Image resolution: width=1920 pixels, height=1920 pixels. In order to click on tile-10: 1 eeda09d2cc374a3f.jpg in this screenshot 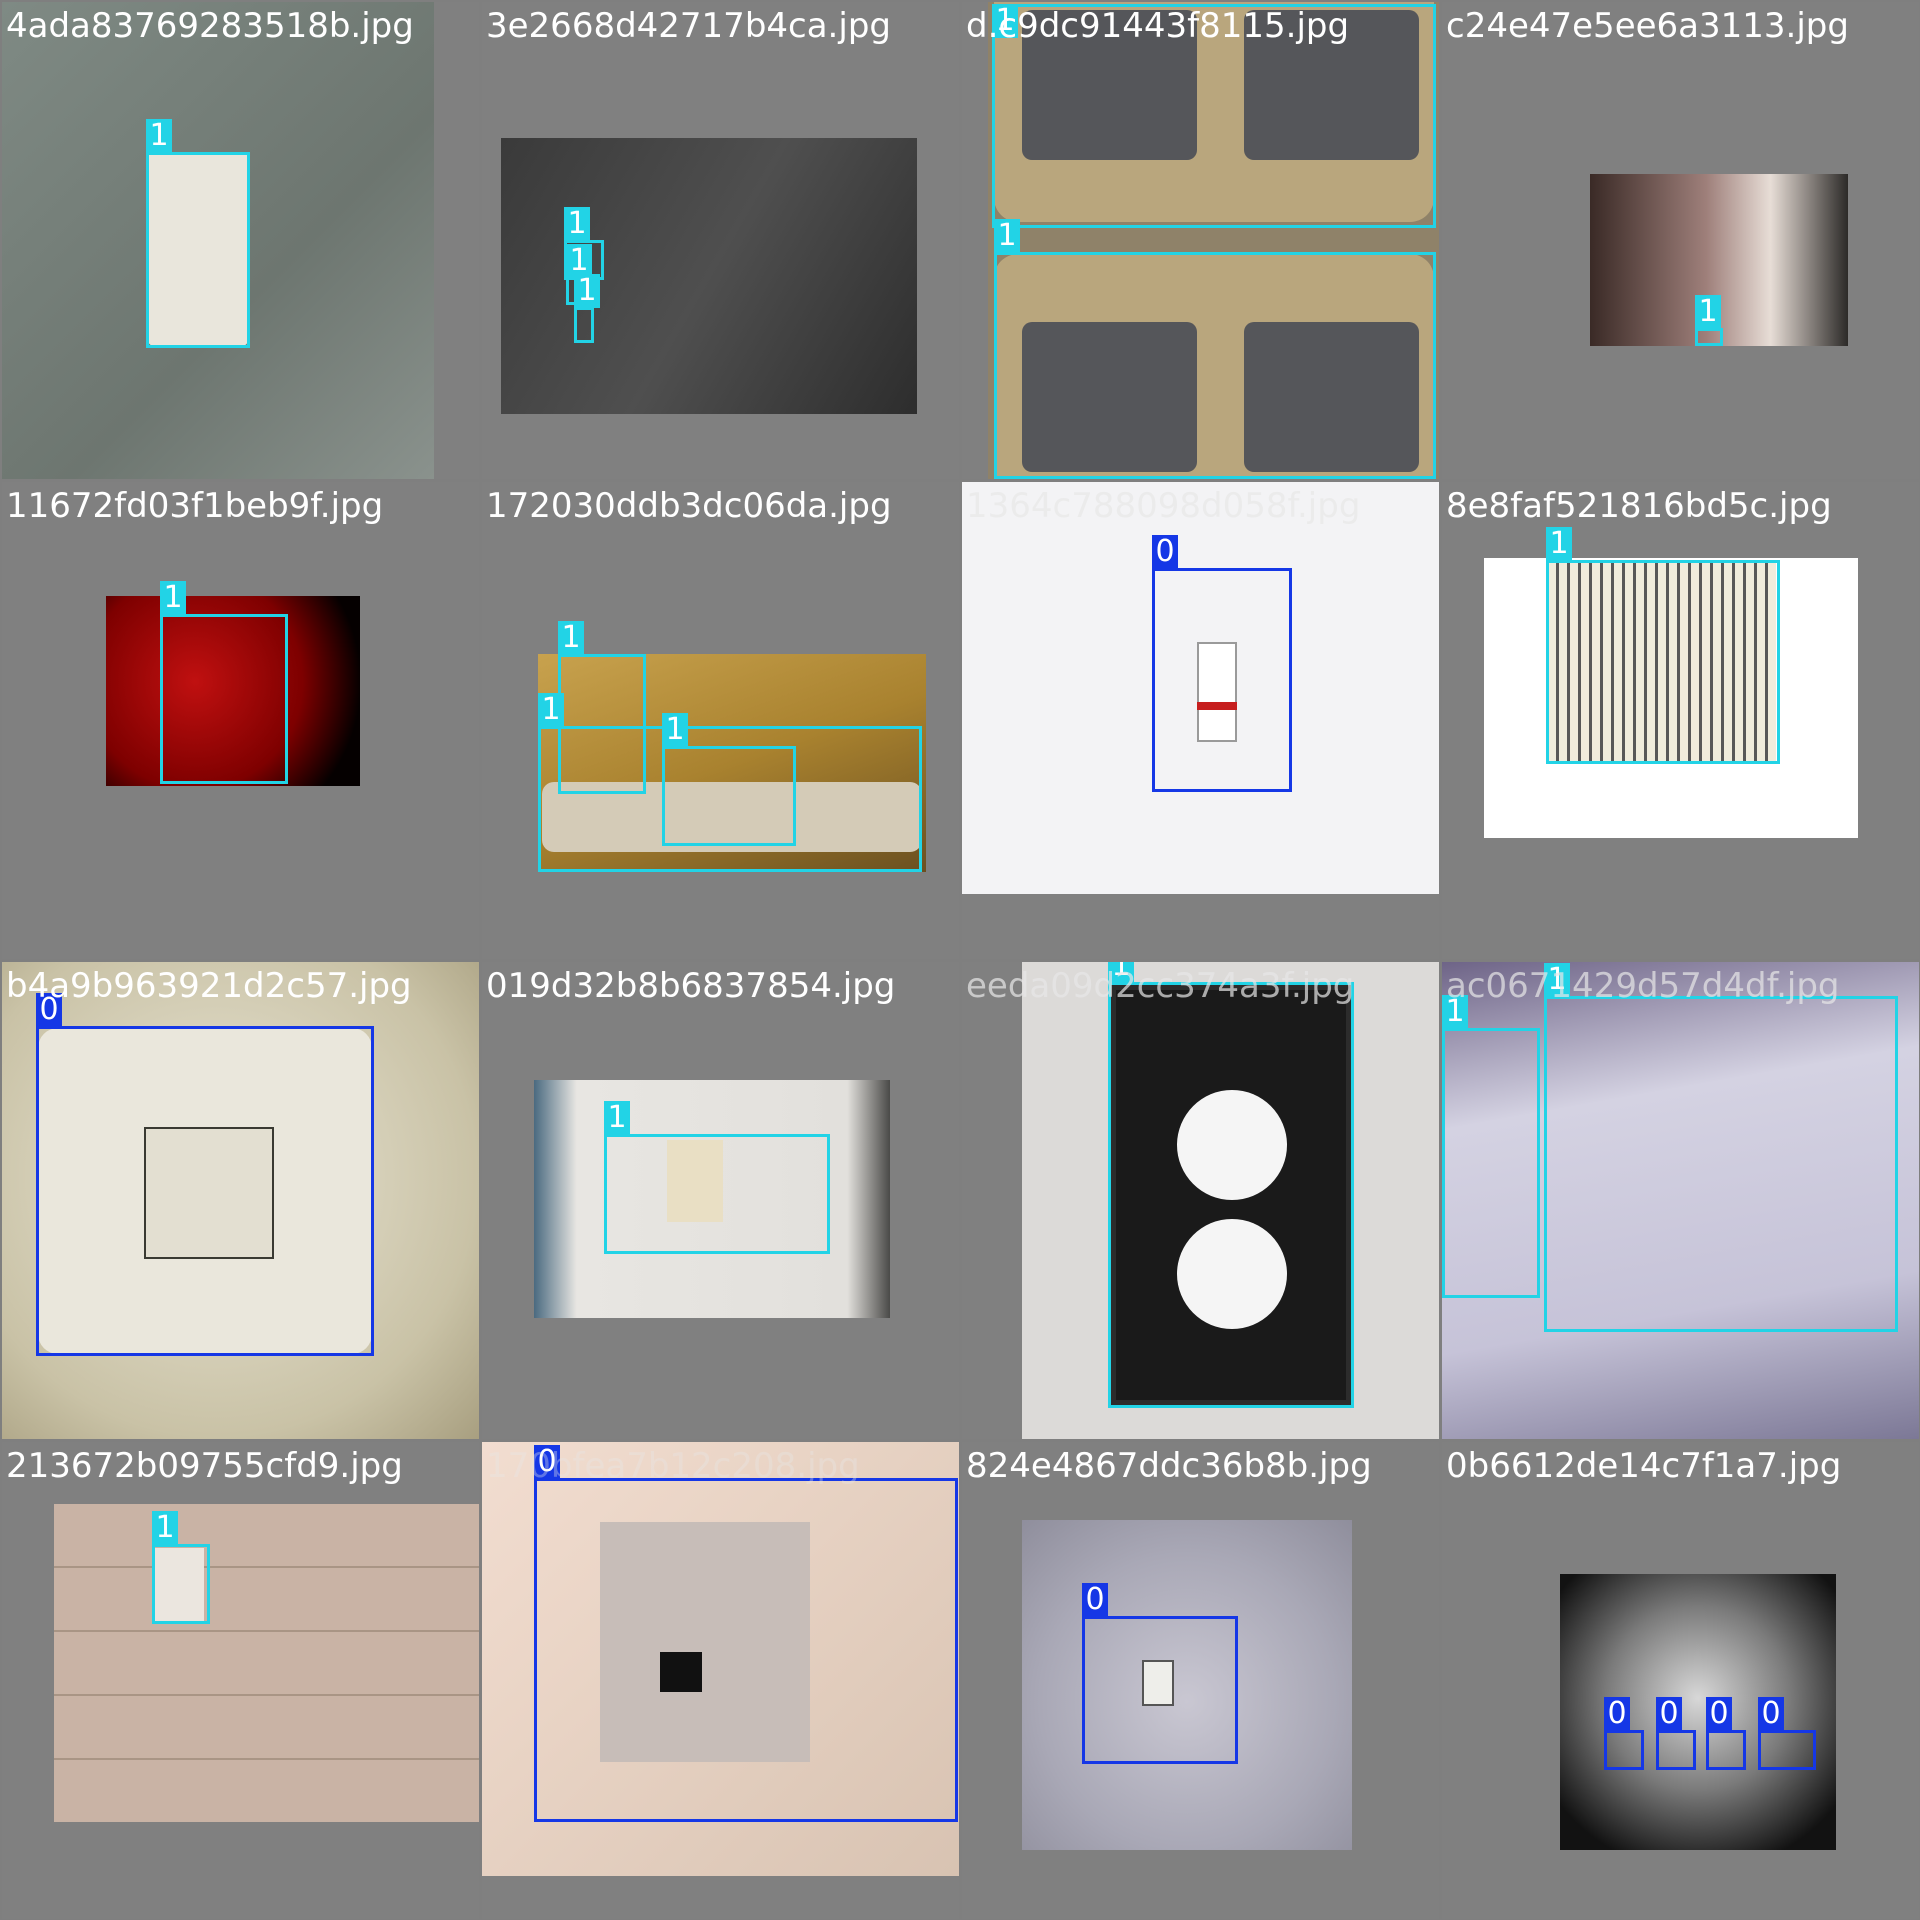, I will do `click(1200, 1200)`.